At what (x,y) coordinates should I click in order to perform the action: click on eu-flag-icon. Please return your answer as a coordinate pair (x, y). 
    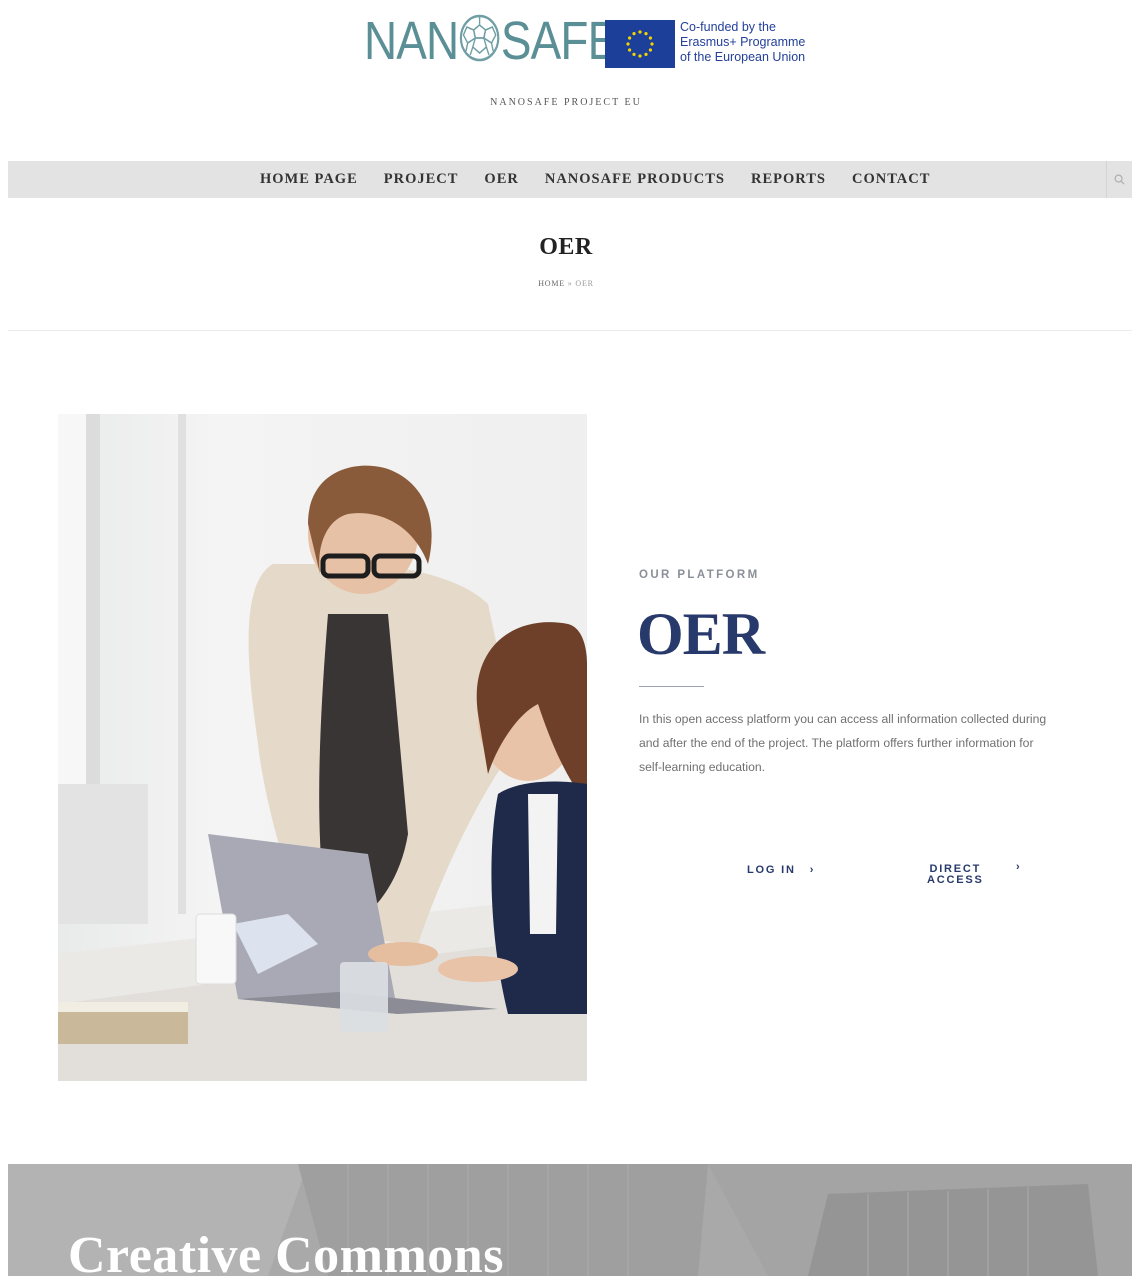
    Looking at the image, I should click on (640, 44).